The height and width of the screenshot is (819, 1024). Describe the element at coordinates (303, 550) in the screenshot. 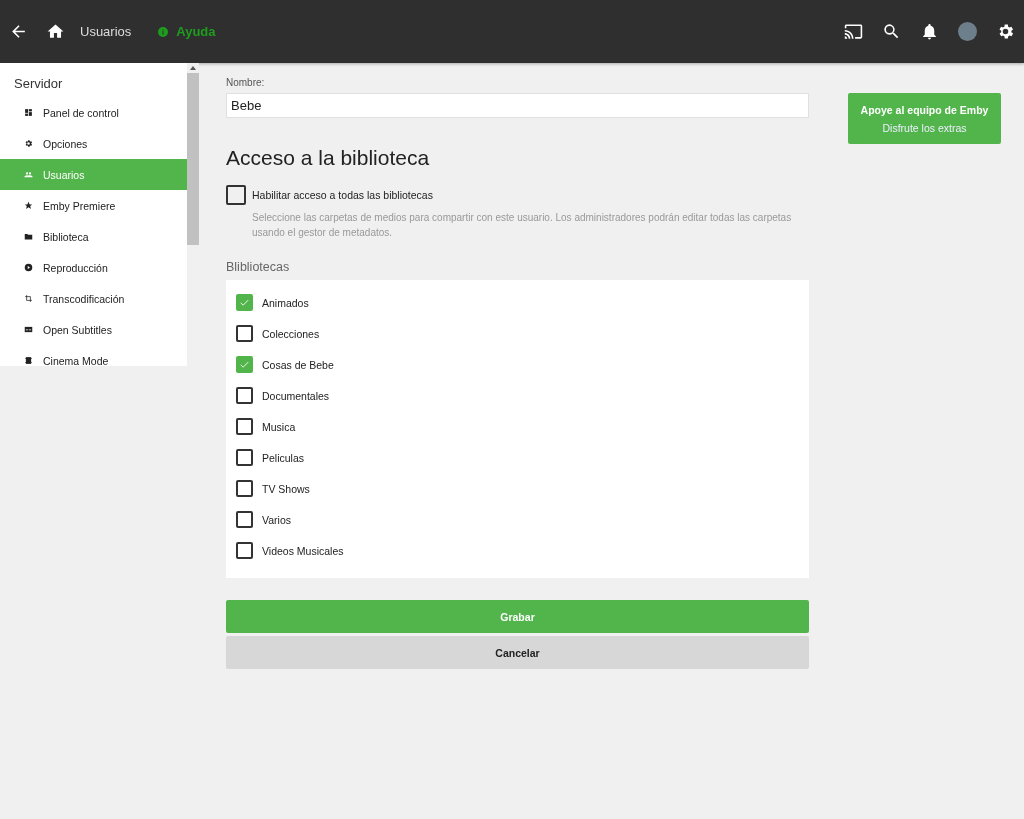

I see `checkbox-label: Videos Musicales` at that location.